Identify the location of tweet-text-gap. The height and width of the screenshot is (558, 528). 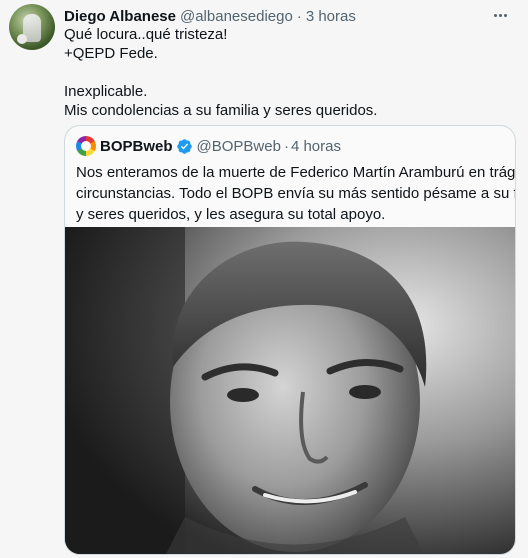
(289, 72).